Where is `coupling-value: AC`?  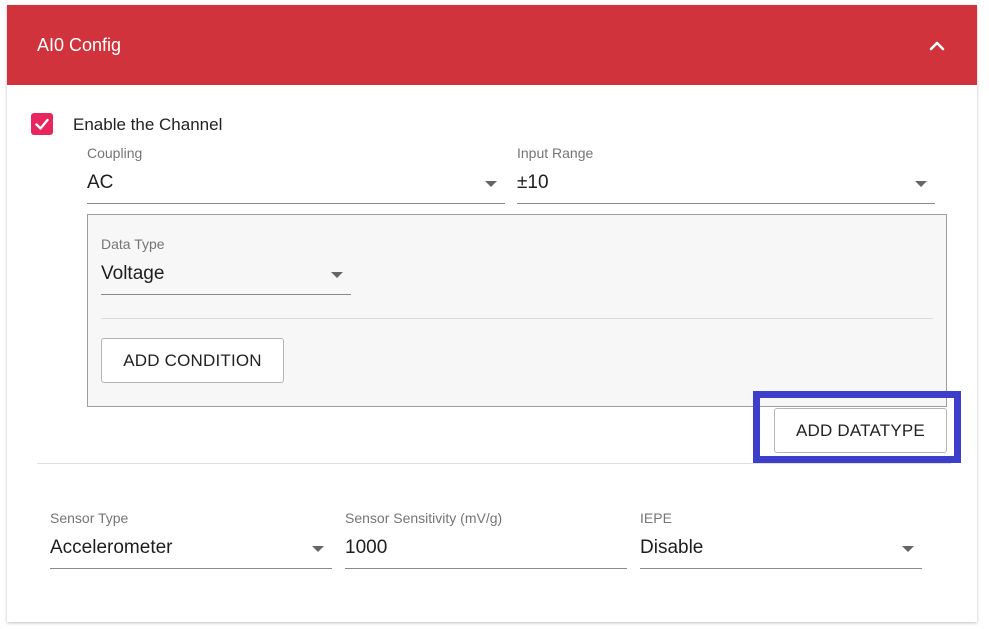
coupling-value: AC is located at coordinates (100, 182).